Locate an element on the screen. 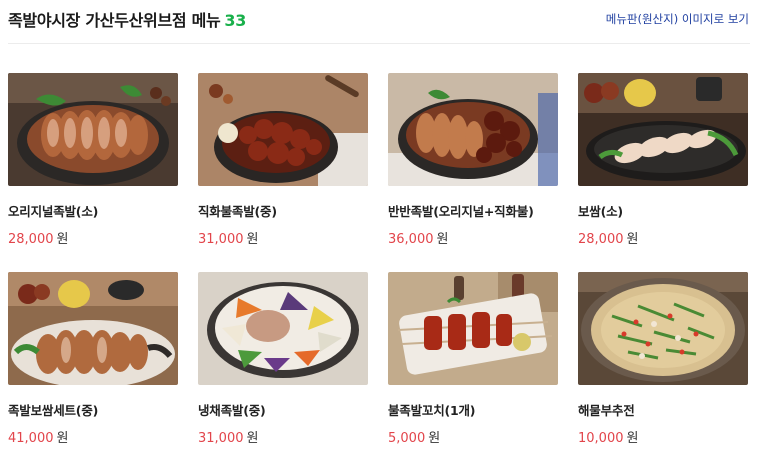  menu-header: 족발야시장 가산두산위브점 메뉴 33 메뉴판(원산지) 이미지로 보기 is located at coordinates (386, 22).